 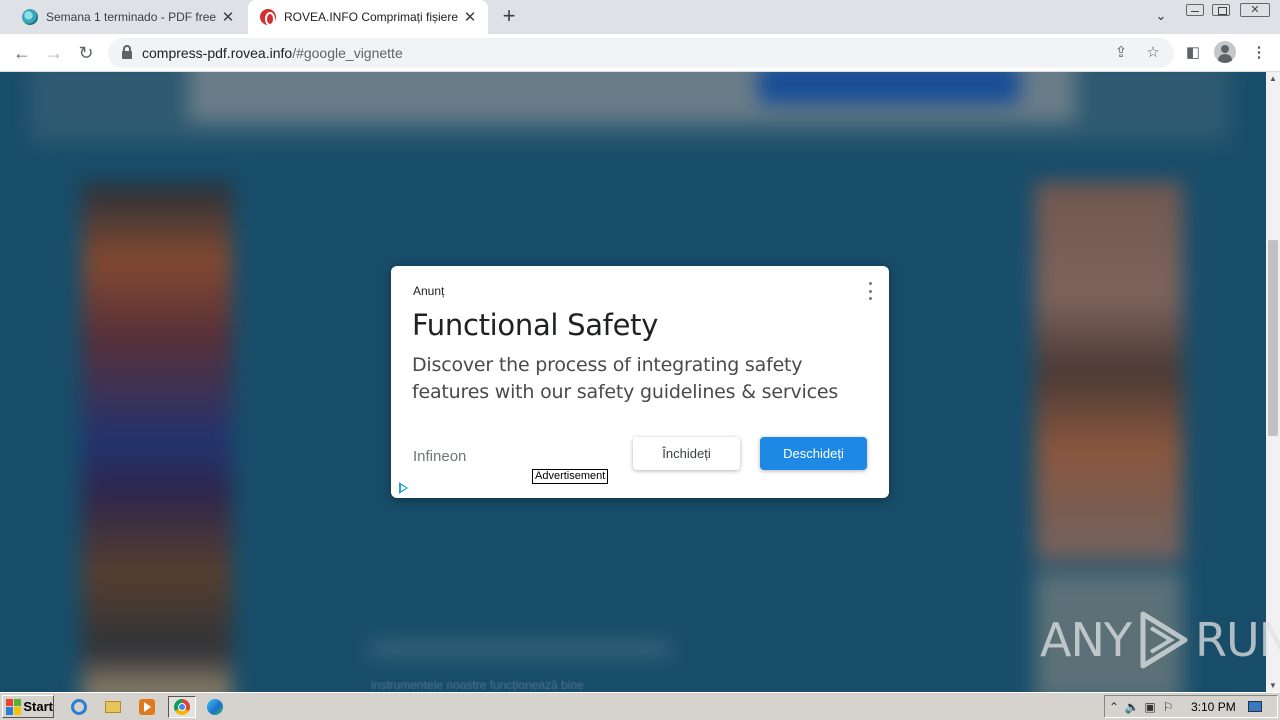 I want to click on share-icon: ⇪, so click(x=1121, y=53).